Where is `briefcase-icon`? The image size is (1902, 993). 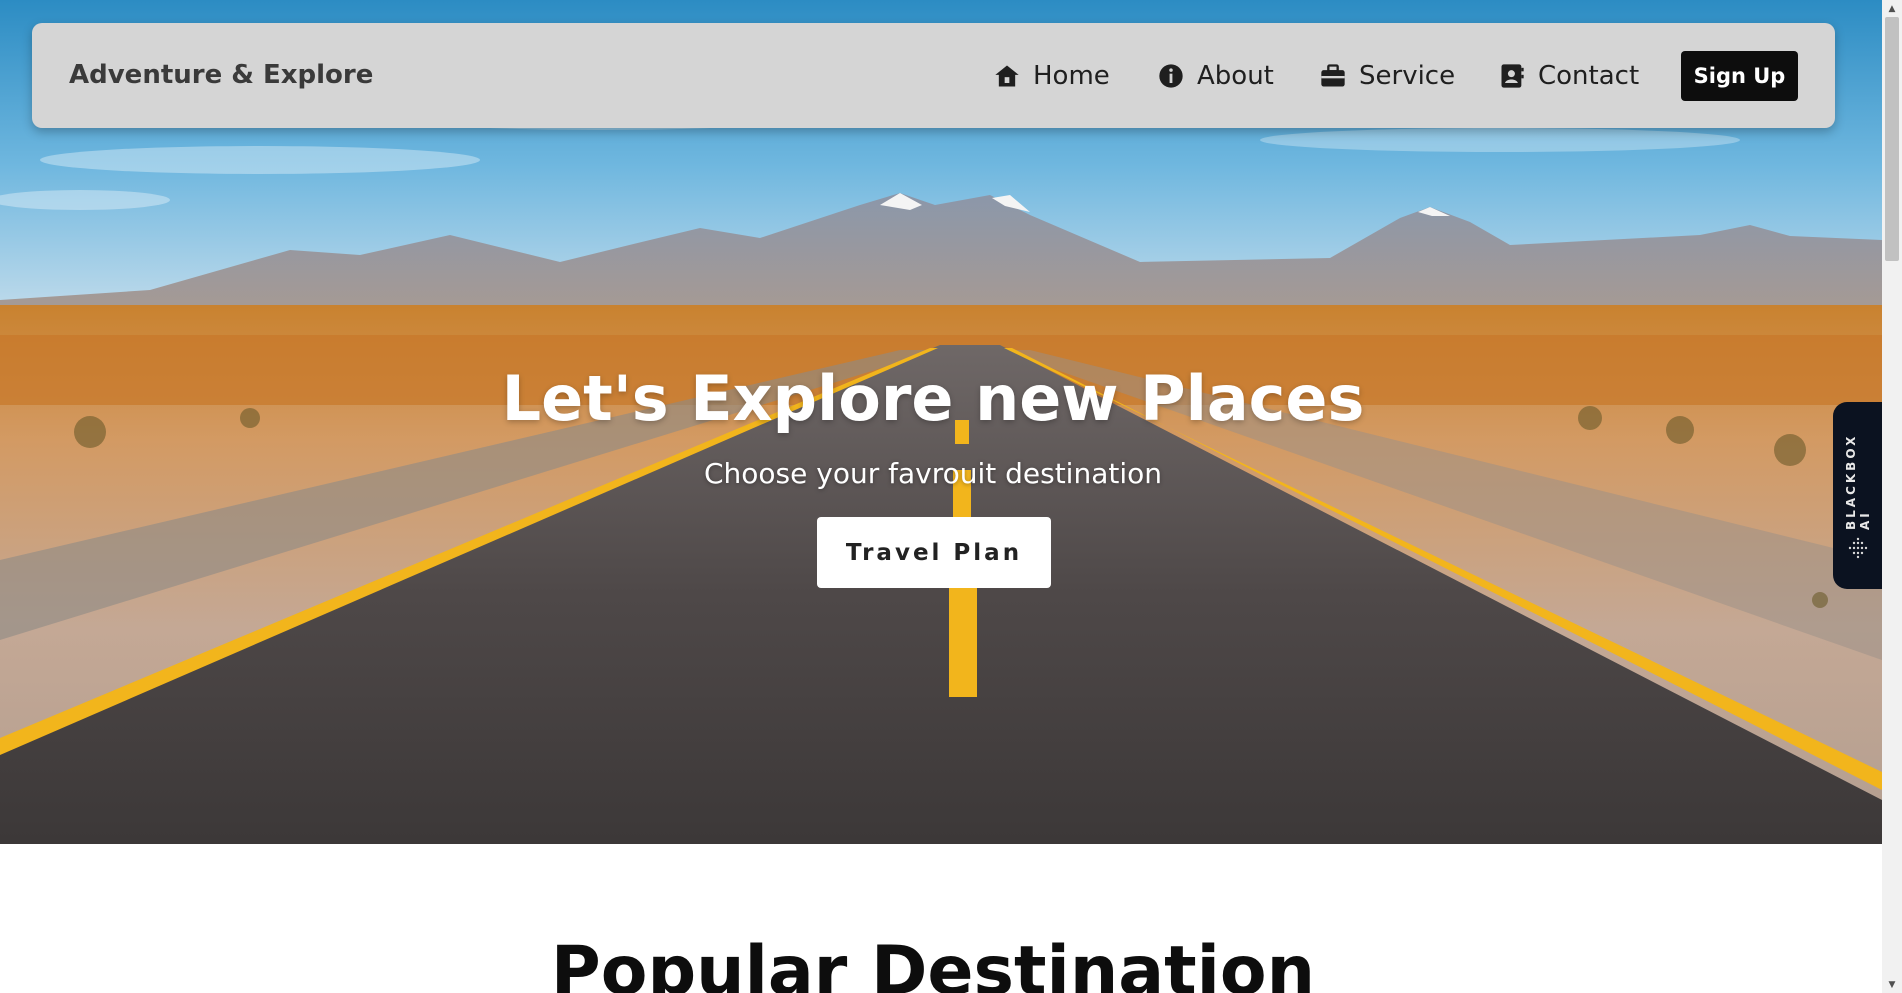
briefcase-icon is located at coordinates (1333, 76).